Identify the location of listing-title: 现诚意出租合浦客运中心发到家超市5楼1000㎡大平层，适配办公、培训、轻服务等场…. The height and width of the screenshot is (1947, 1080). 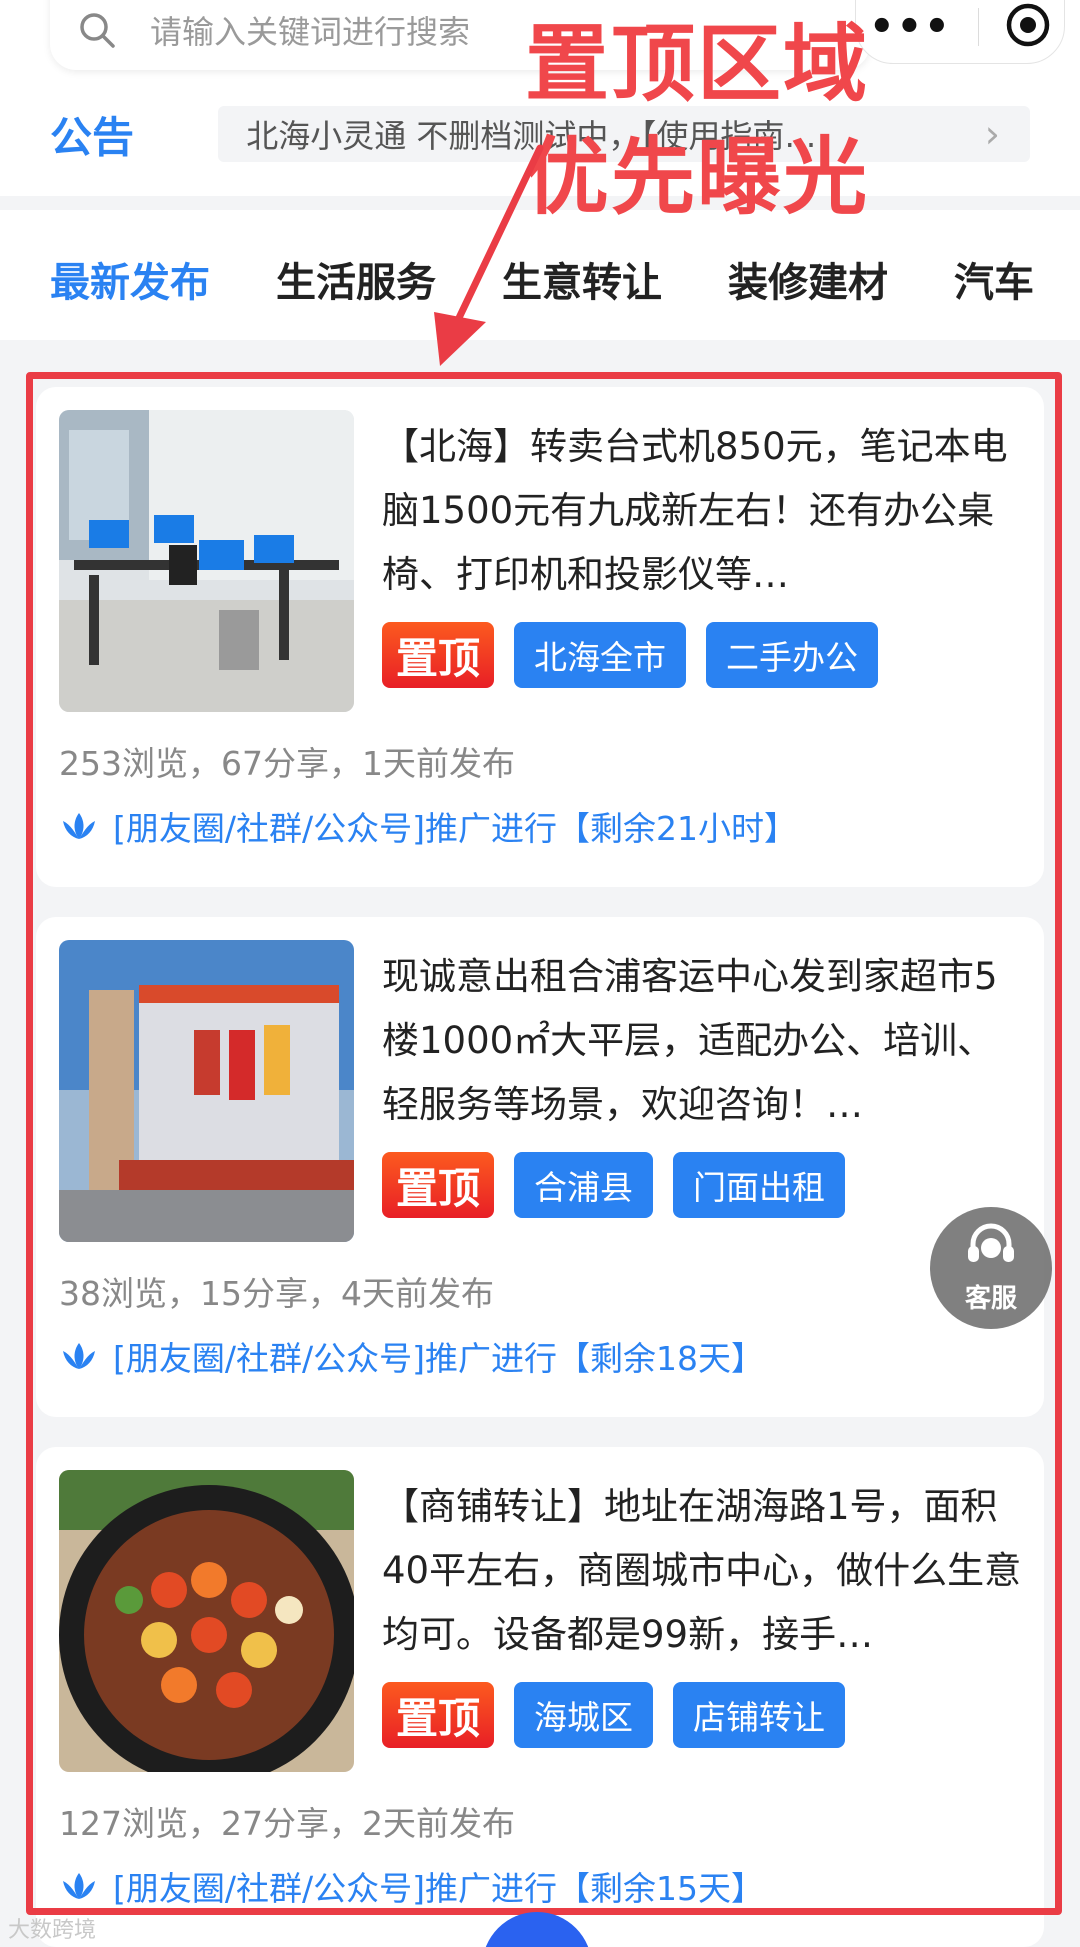
(702, 1041).